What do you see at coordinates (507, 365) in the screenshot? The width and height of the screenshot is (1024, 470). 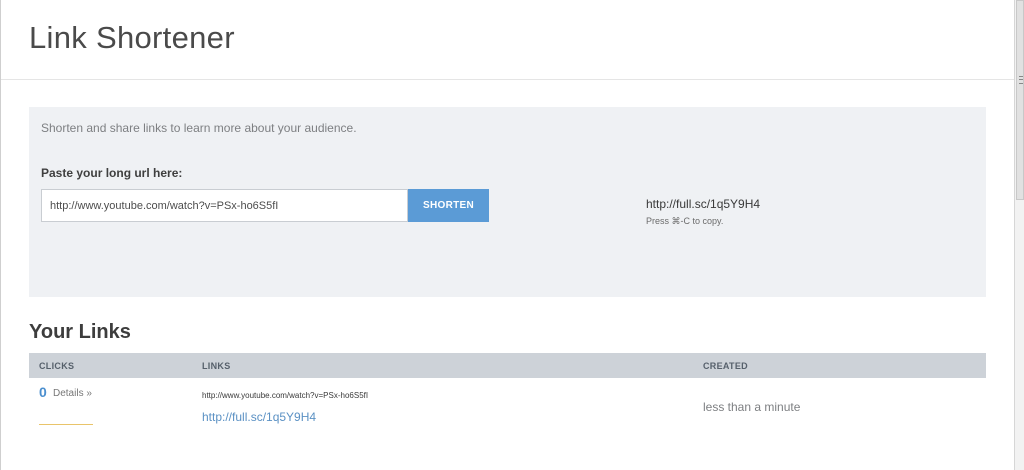 I see `links-table-header: CLICKS LINKS CREATED` at bounding box center [507, 365].